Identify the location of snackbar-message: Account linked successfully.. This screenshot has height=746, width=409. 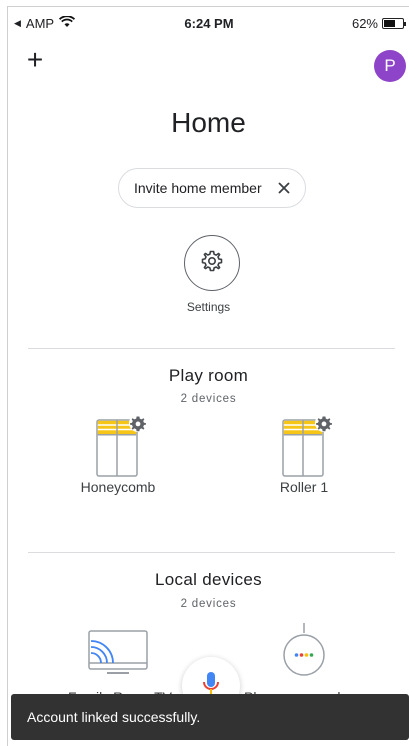
(114, 717).